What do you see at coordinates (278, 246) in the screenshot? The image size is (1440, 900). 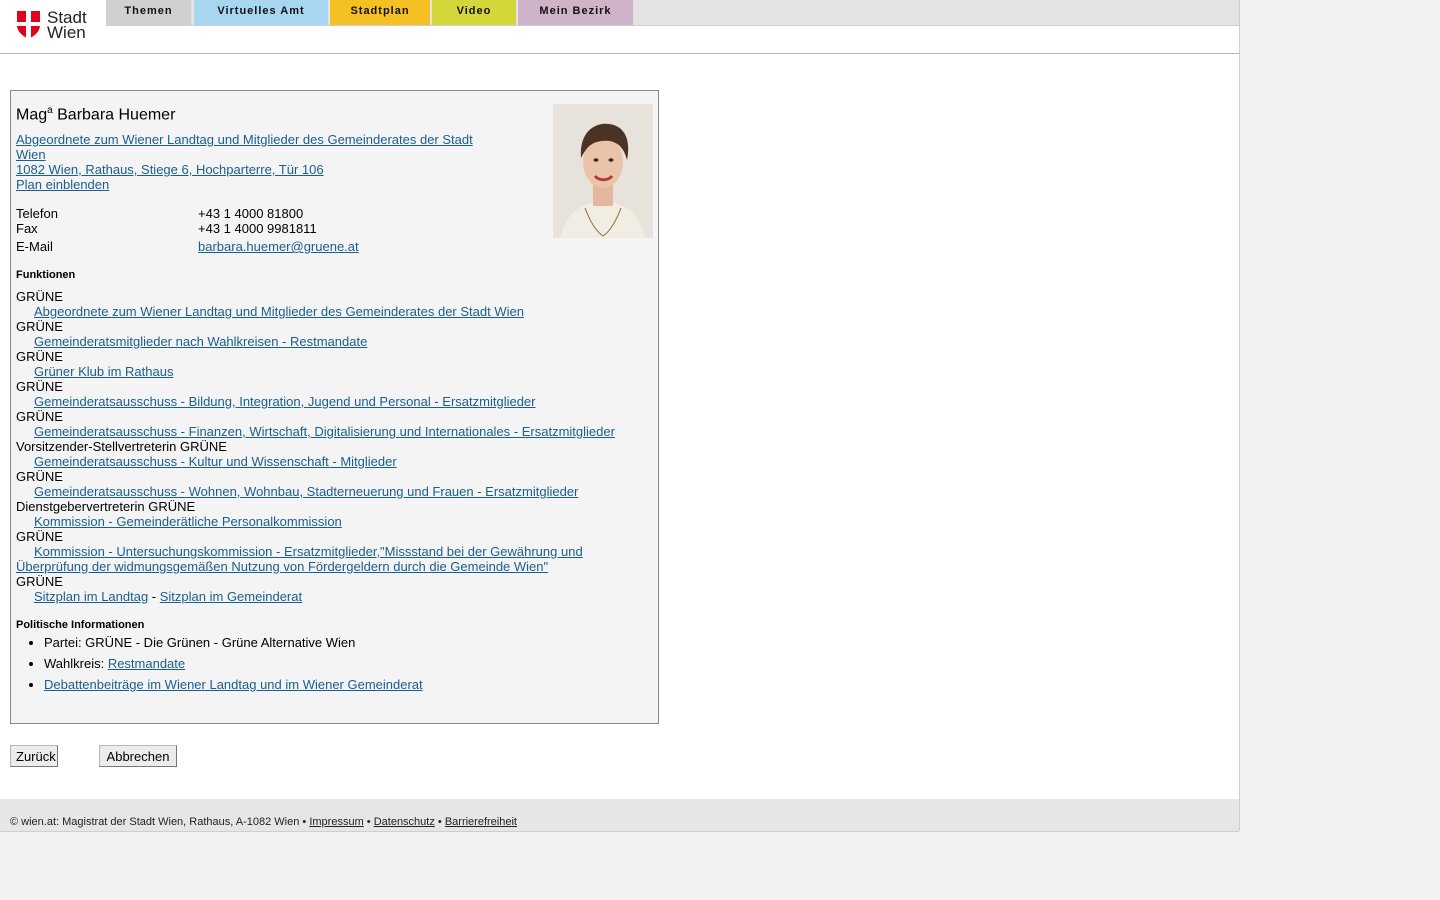 I see `email-link: barbara.huemer@gruene.at` at bounding box center [278, 246].